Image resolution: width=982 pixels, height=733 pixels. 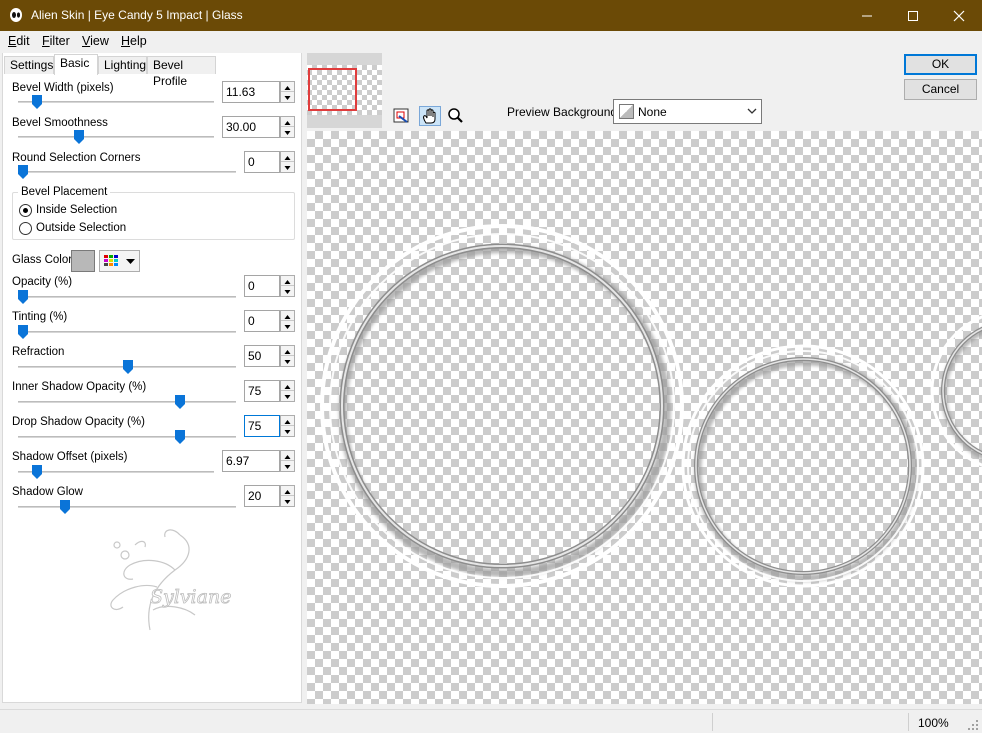 I want to click on shadow-glow-label: Shadow Glow, so click(x=47, y=492).